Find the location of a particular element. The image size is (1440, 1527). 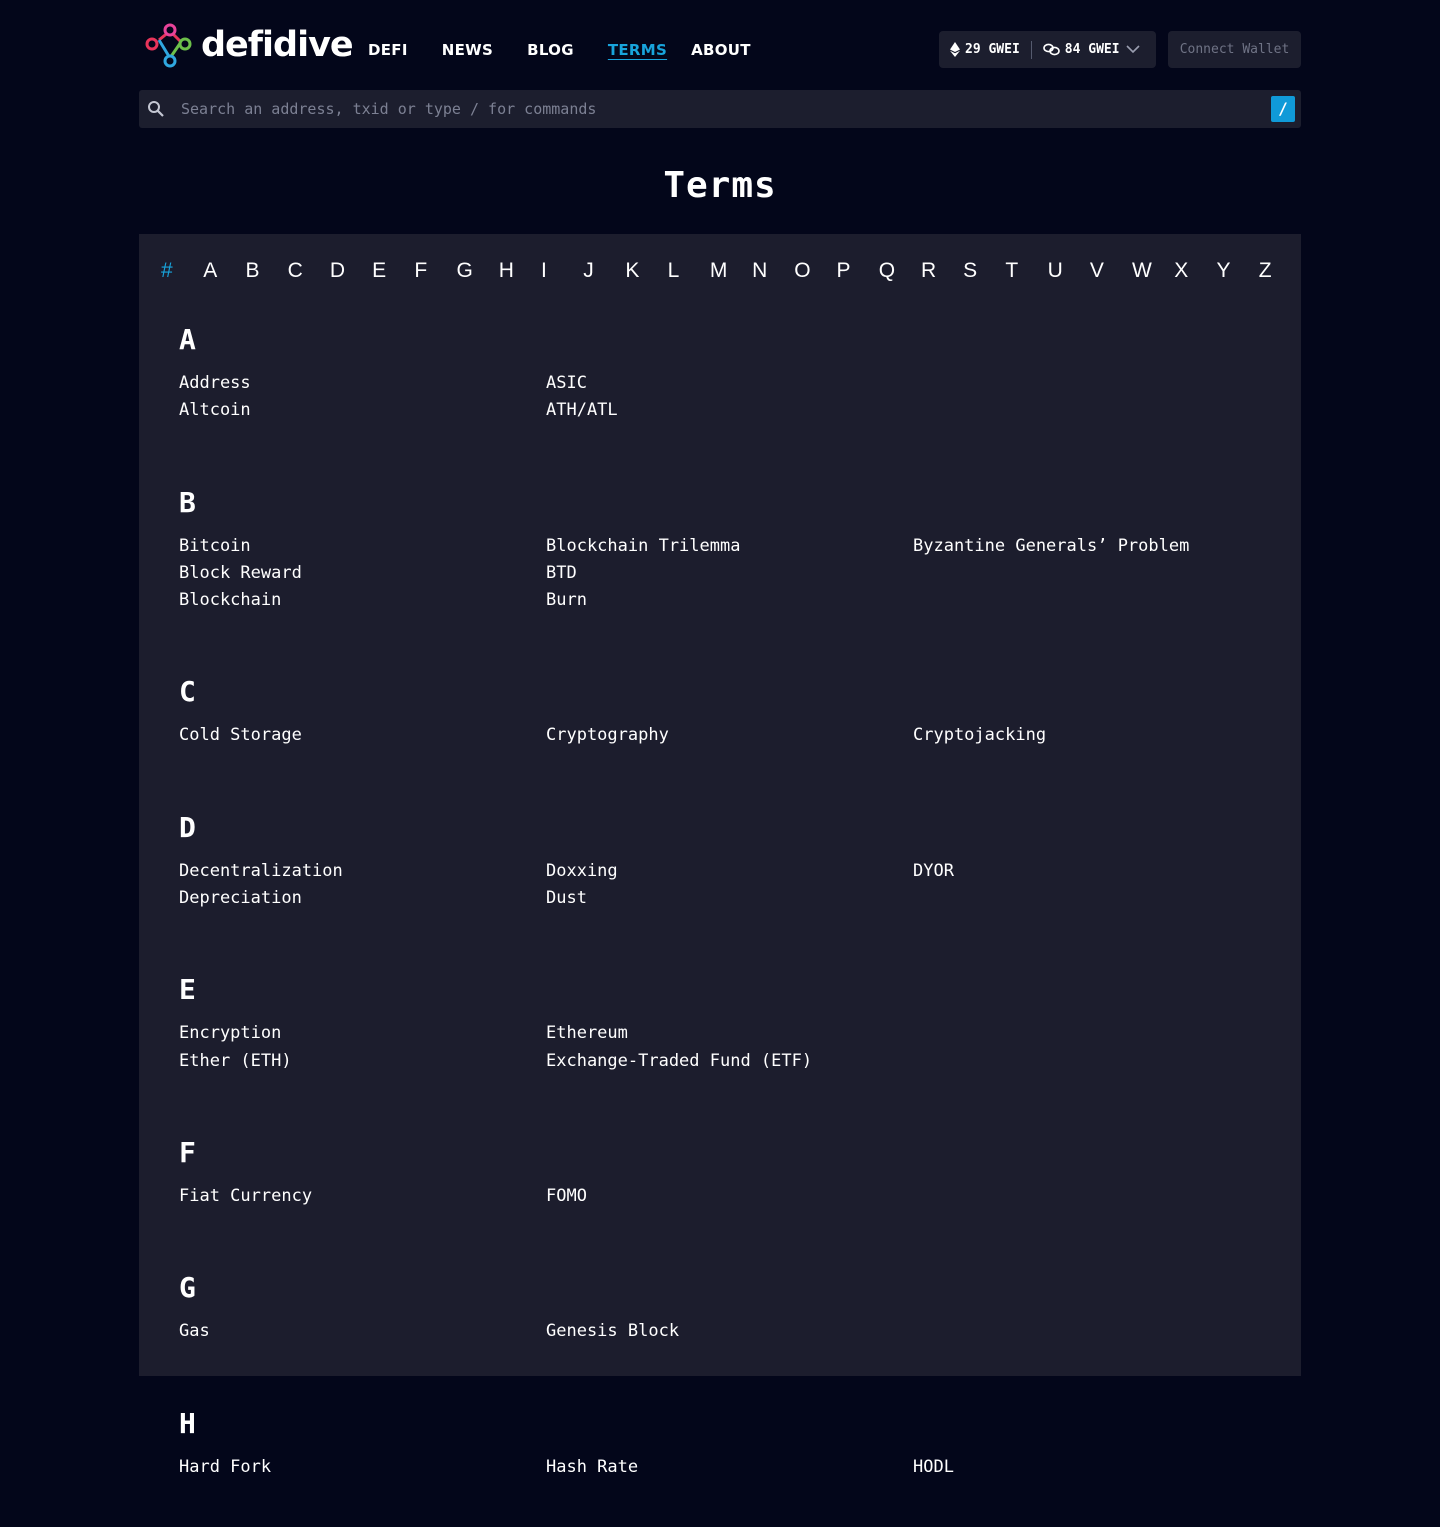

nav-terms: TERMS is located at coordinates (637, 50).